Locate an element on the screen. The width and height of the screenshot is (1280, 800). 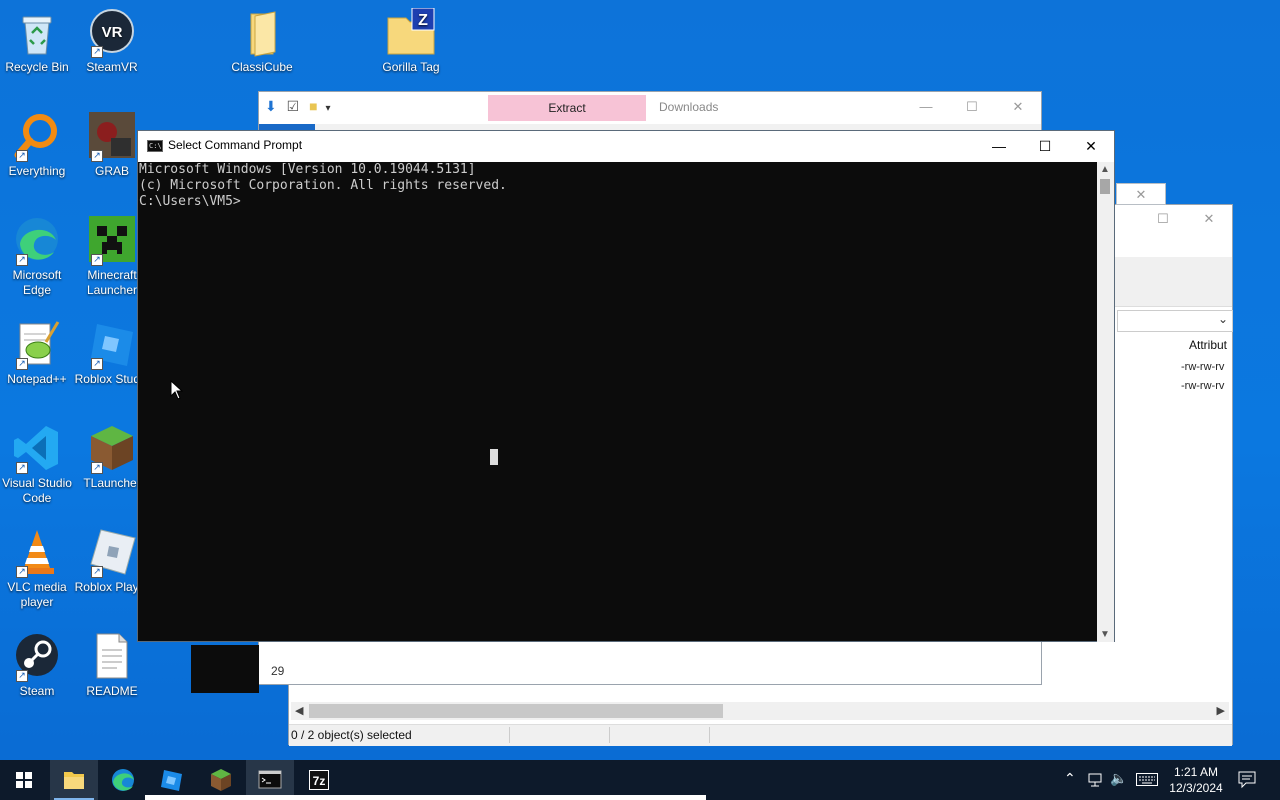
edge-icon: ↗ is located at coordinates (37, 241).